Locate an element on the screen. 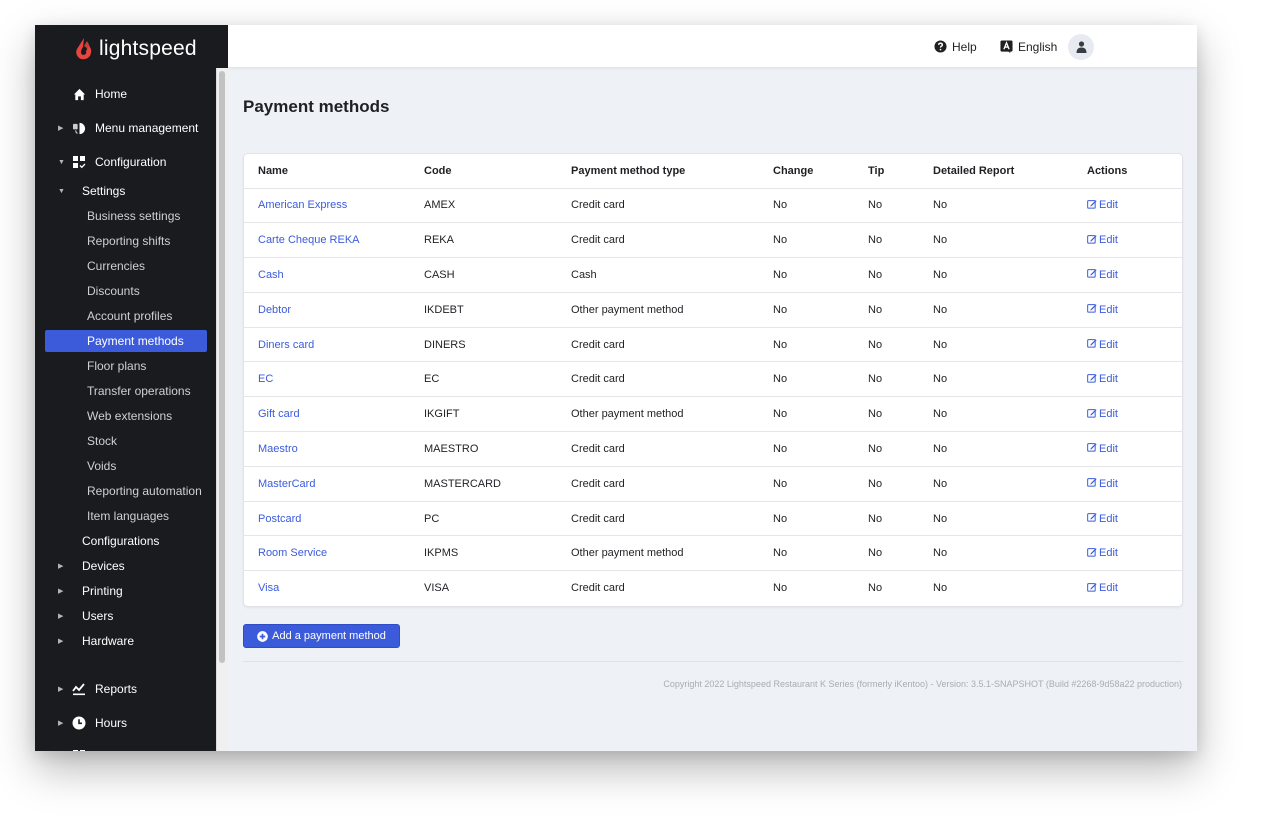 The width and height of the screenshot is (1262, 826). sidebar-item-stock: Stock is located at coordinates (125, 441).